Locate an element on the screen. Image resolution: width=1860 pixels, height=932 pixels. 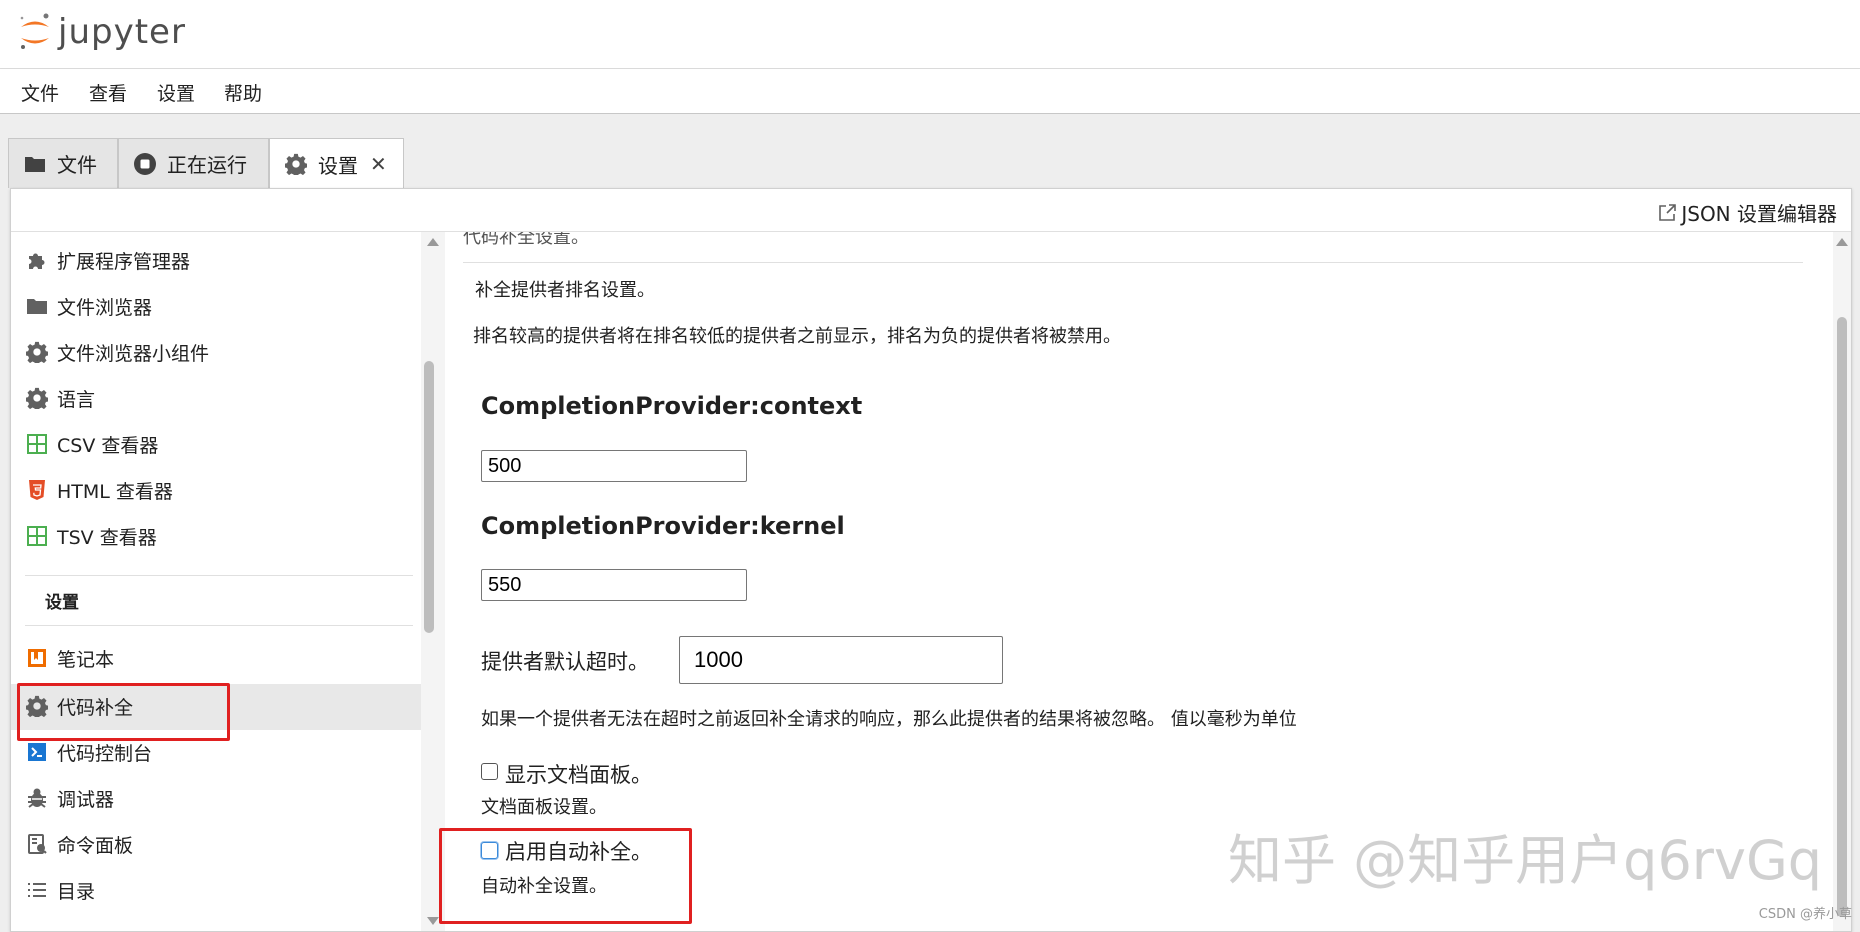
menu-bar: 文件 查看 设置 帮助 is located at coordinates (930, 91).